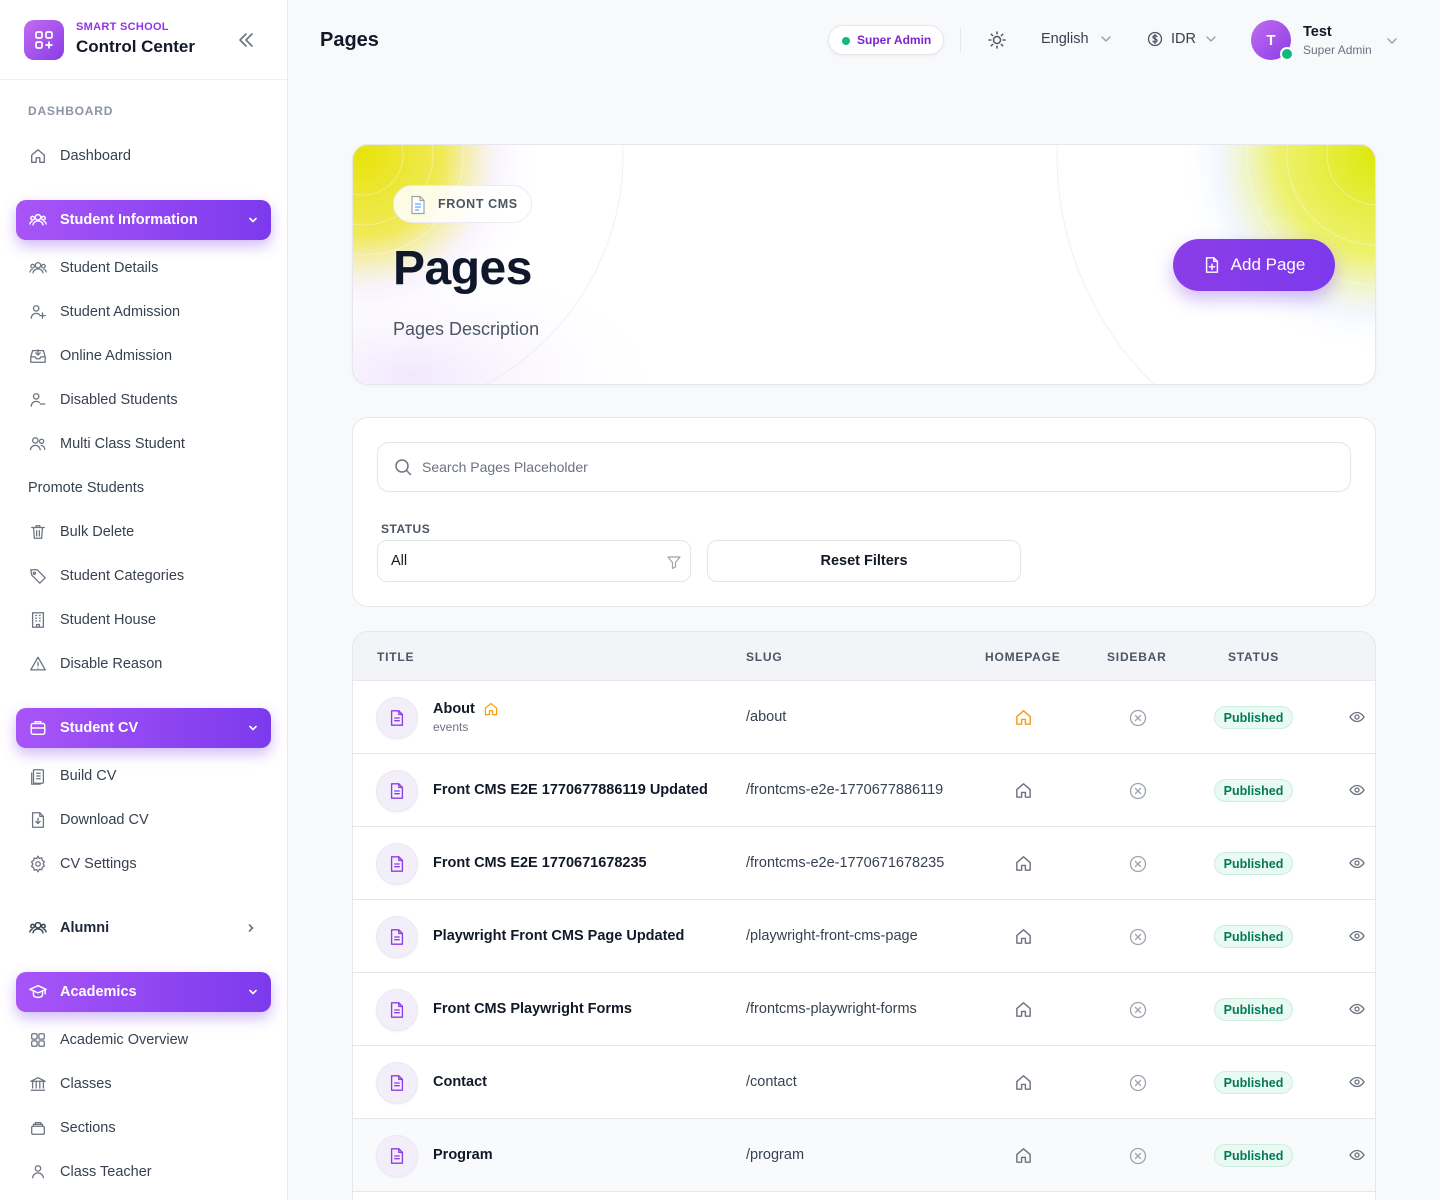 The image size is (1440, 1200). I want to click on status-dot, so click(846, 41).